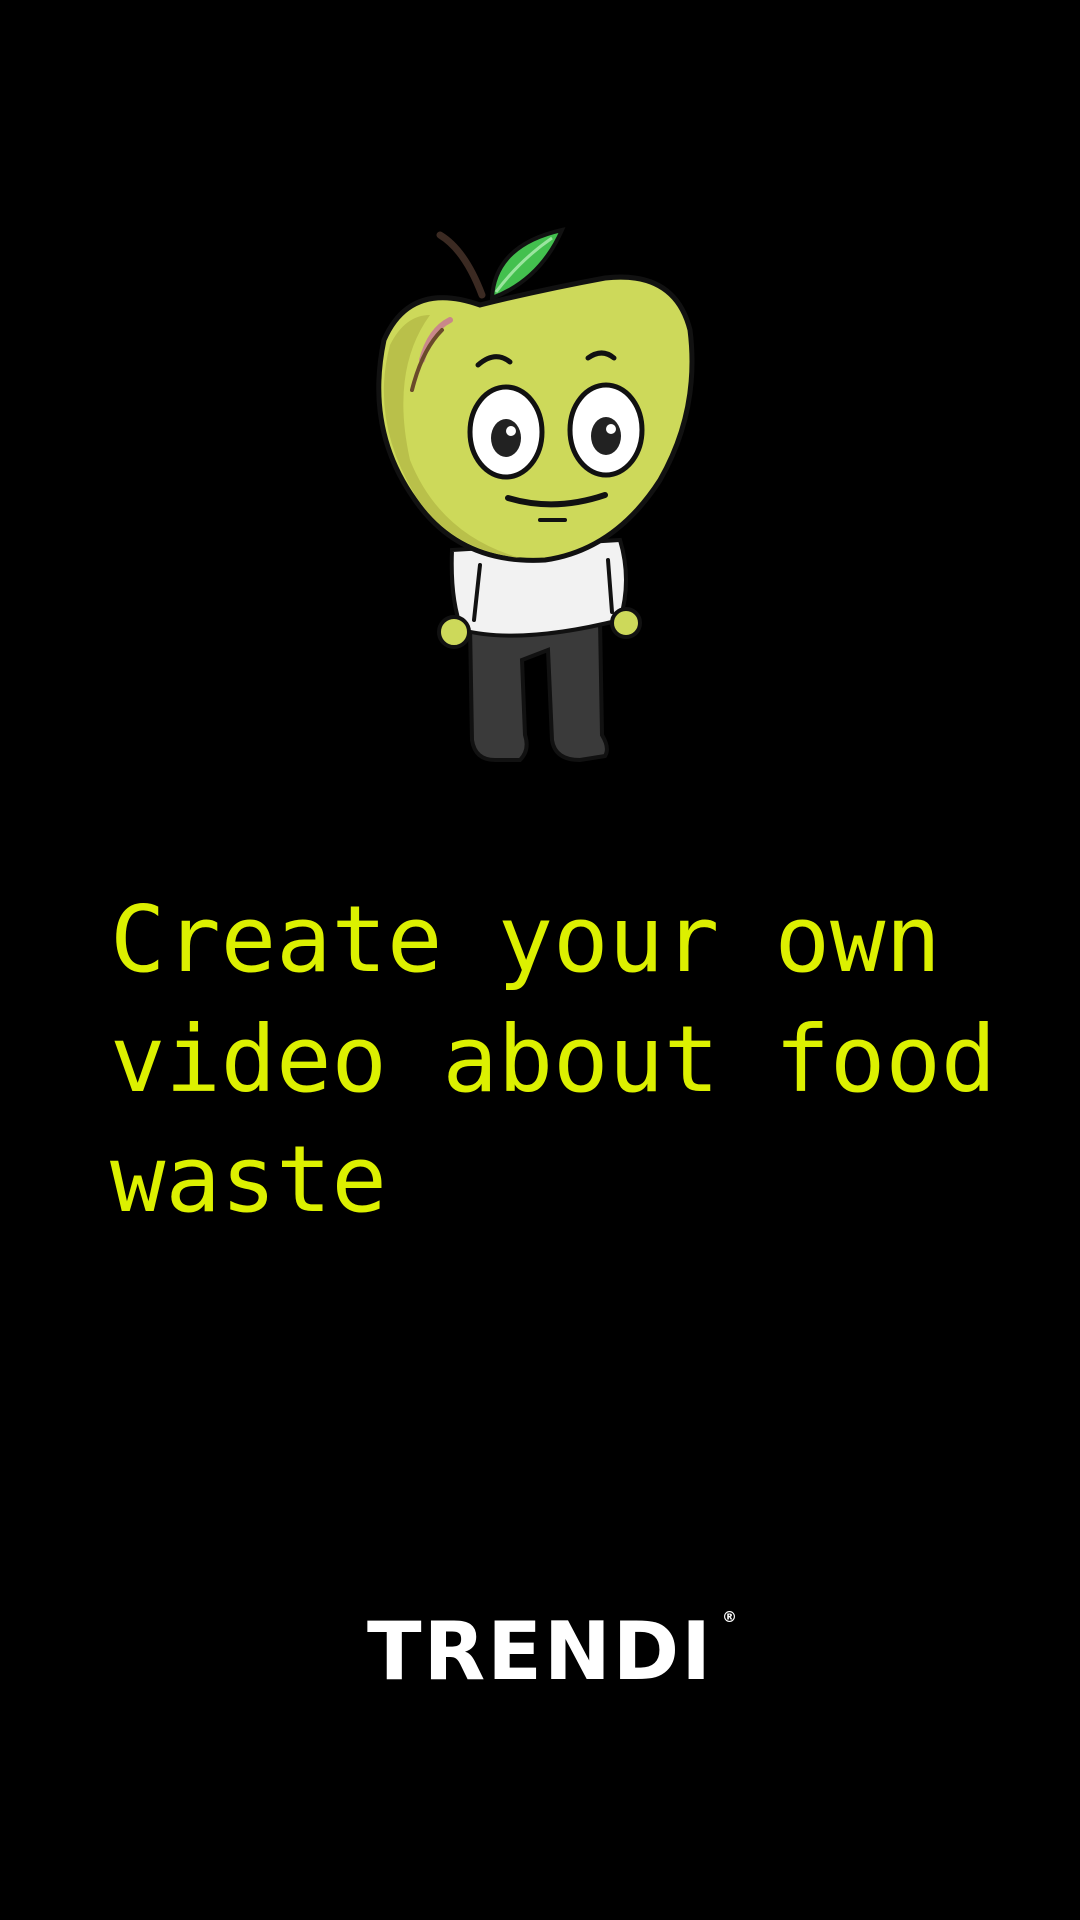  What do you see at coordinates (553, 1059) in the screenshot?
I see `headline: Create your own video about food waste` at bounding box center [553, 1059].